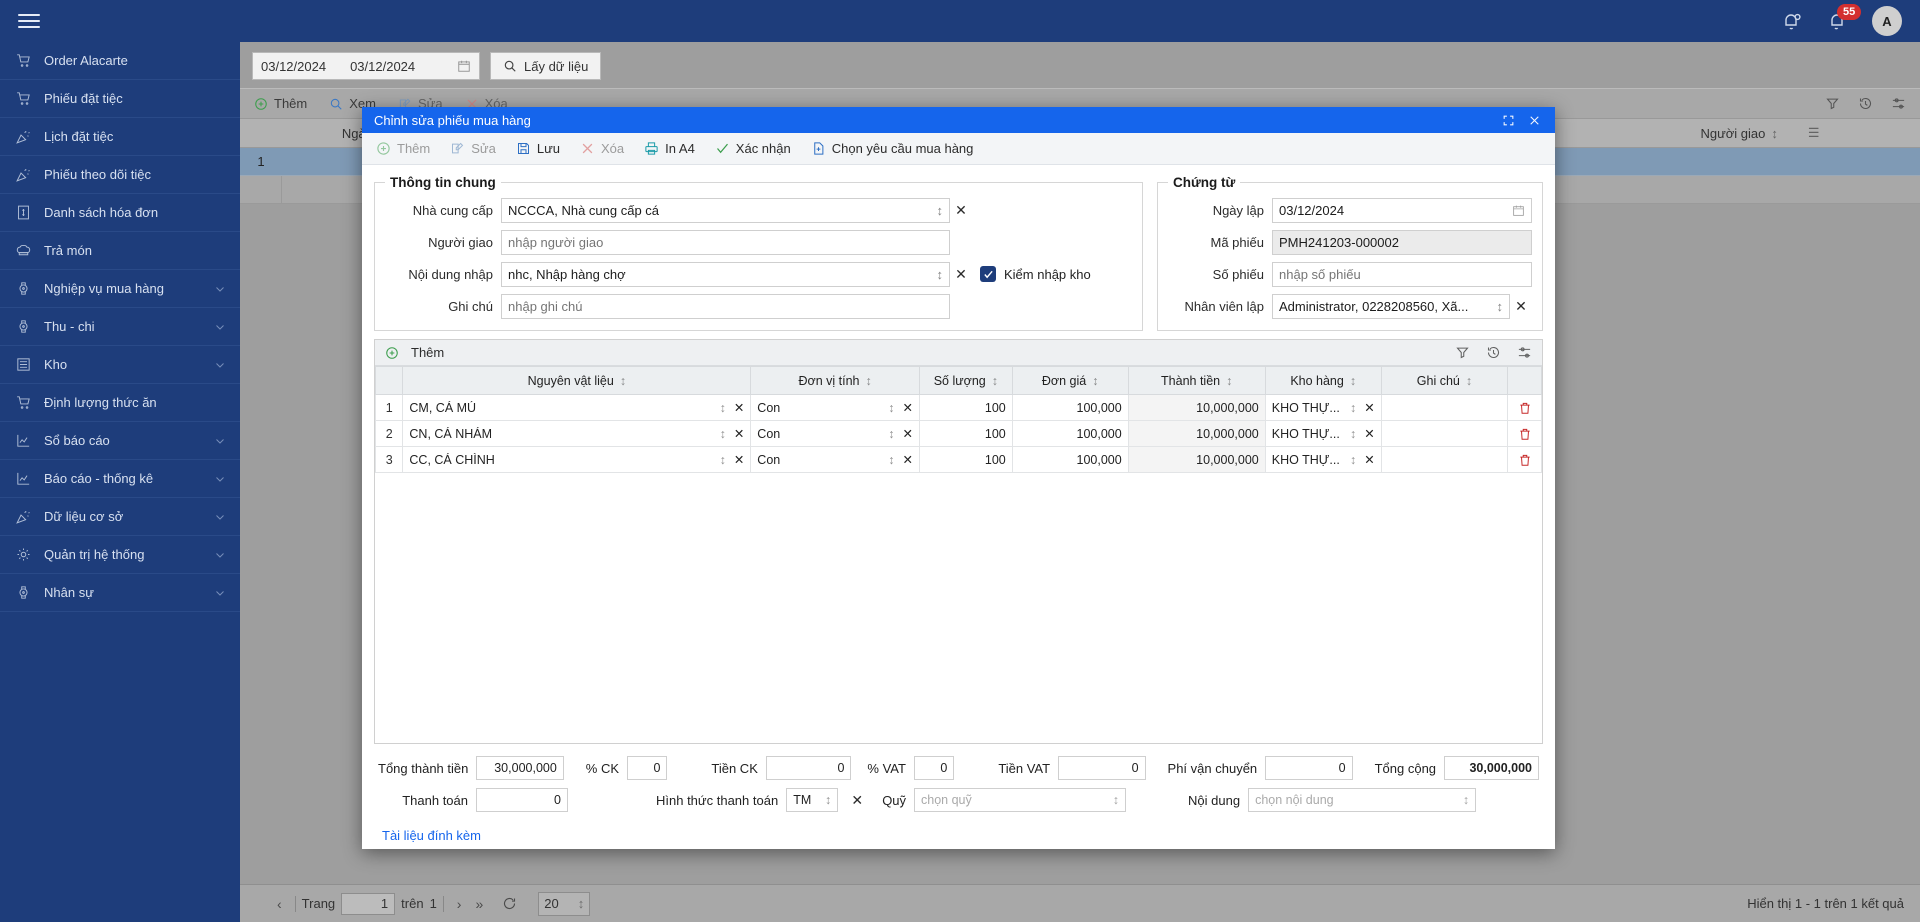 The height and width of the screenshot is (922, 1920). Describe the element at coordinates (366, 66) in the screenshot. I see `date-range-input: 03/12/2024 03/12/2024` at that location.